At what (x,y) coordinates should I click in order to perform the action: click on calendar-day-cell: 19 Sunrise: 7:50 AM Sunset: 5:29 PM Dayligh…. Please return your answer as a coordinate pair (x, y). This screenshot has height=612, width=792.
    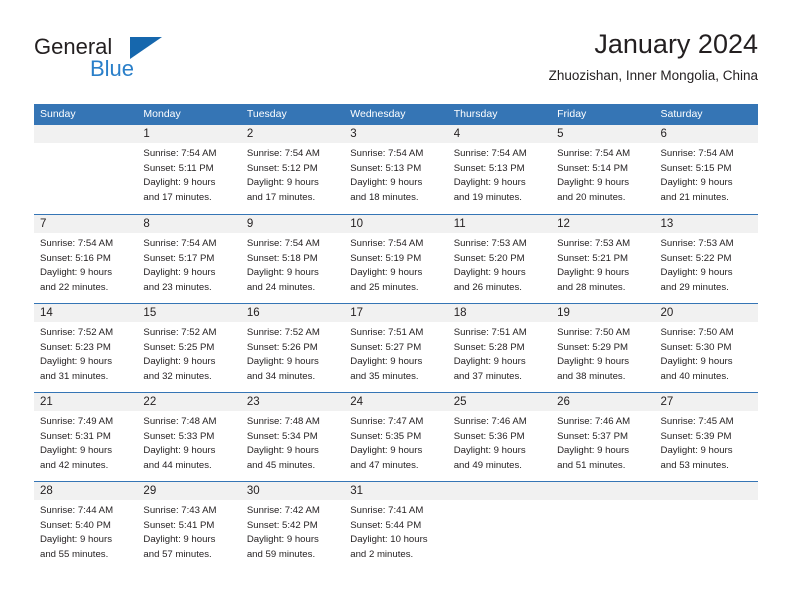
    Looking at the image, I should click on (603, 348).